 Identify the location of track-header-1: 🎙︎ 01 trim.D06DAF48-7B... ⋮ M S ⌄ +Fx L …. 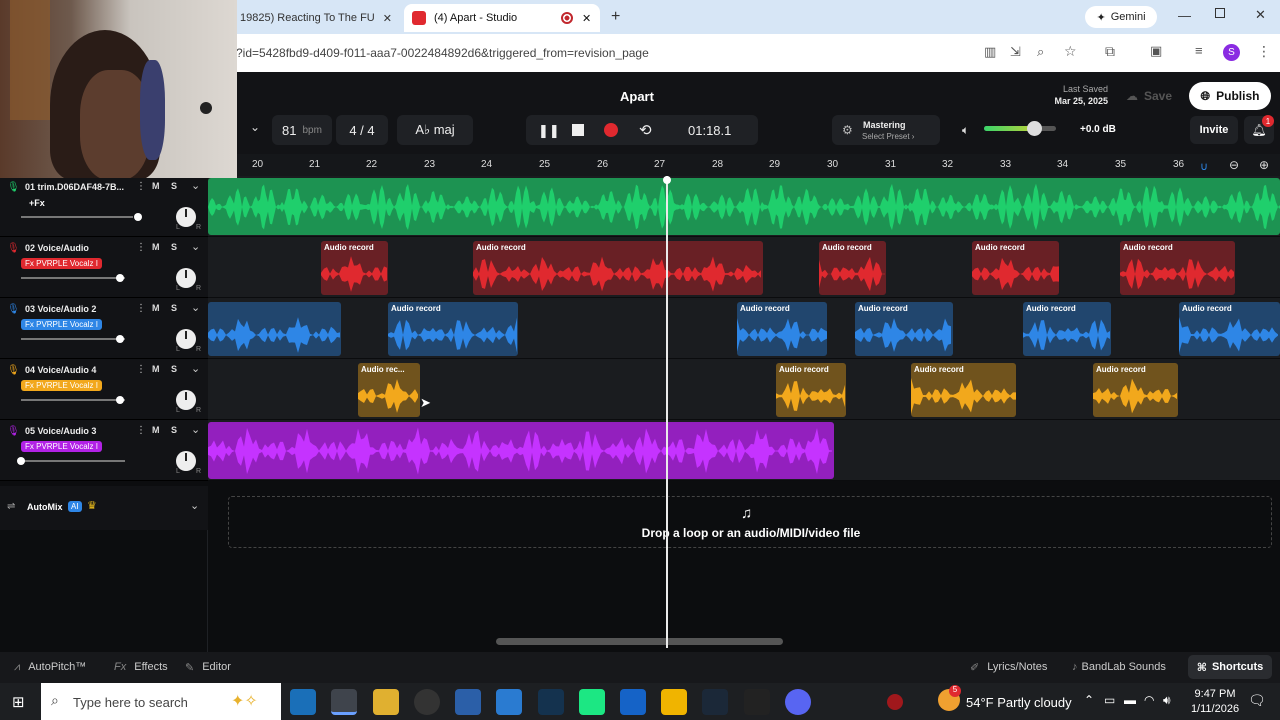
(104, 206).